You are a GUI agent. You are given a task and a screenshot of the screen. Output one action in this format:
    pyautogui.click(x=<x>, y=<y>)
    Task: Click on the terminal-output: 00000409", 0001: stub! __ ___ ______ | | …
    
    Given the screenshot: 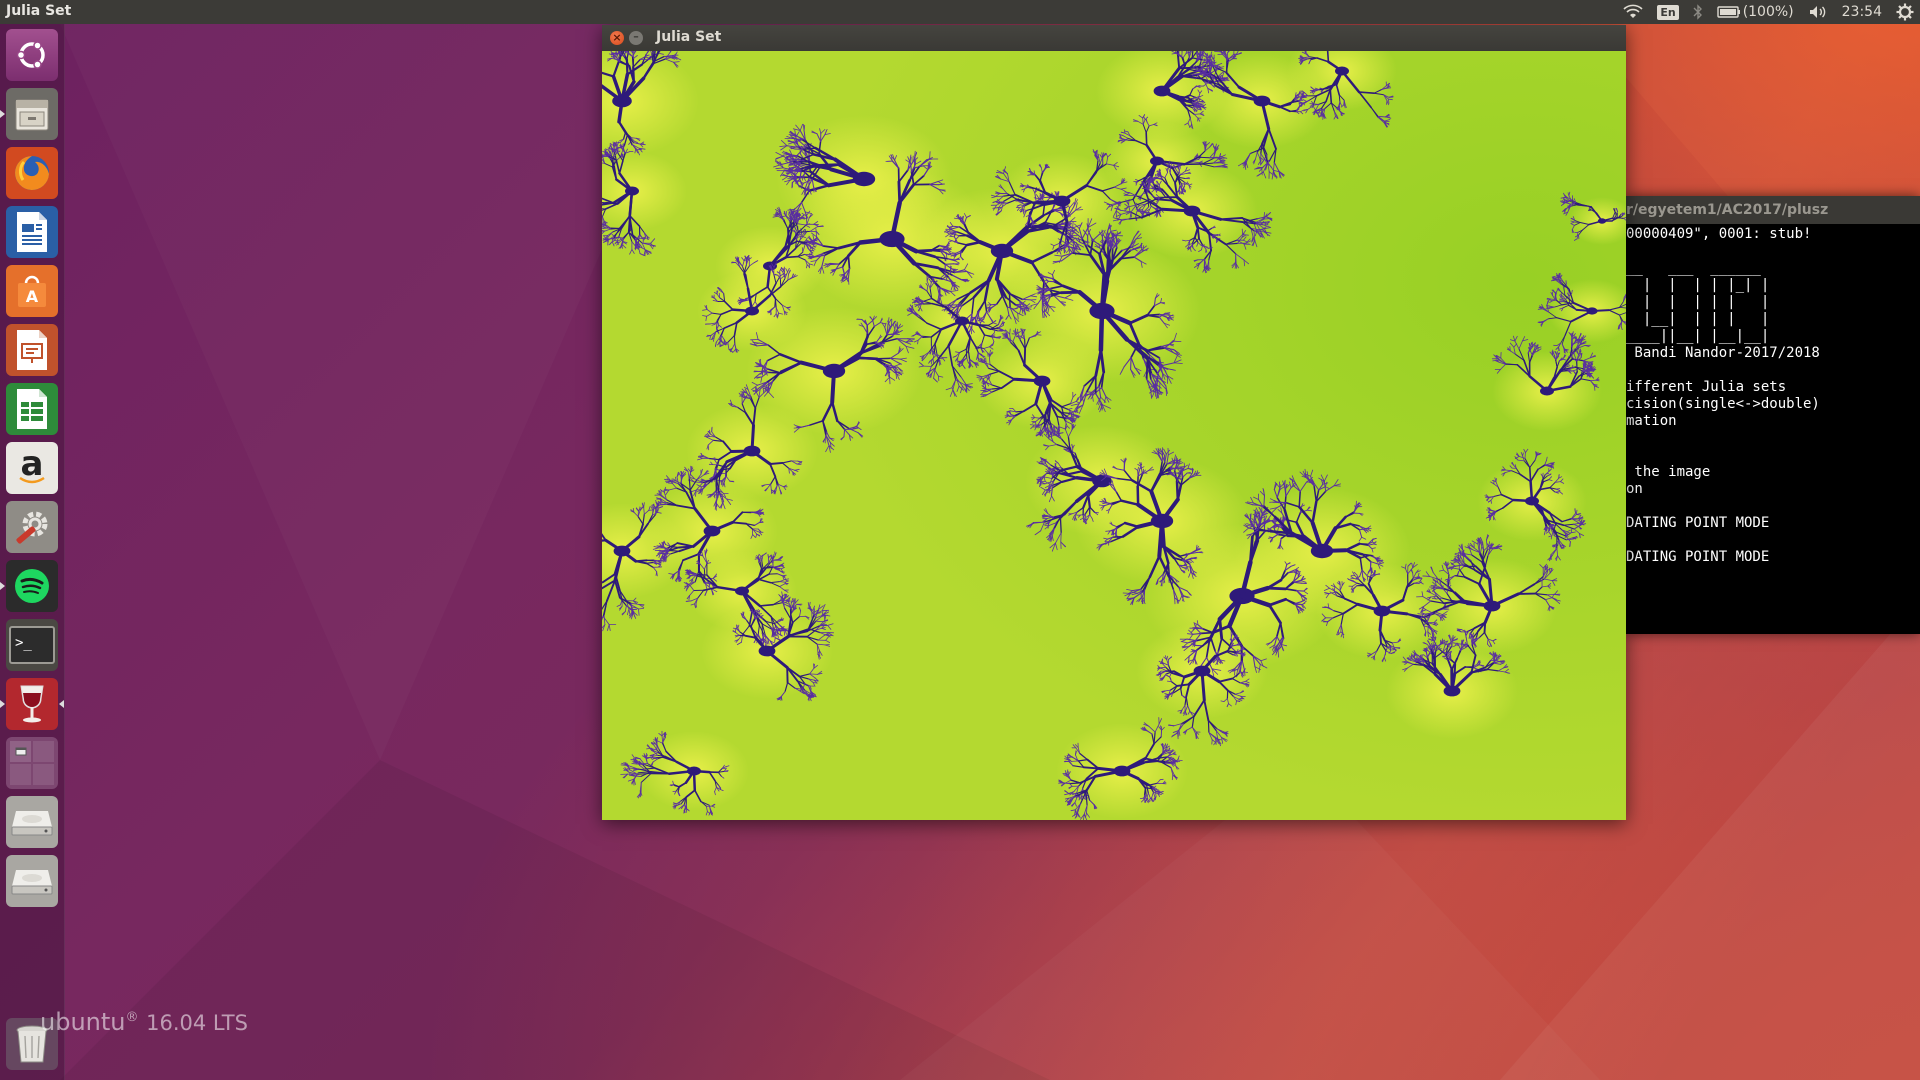 What is the action you would take?
    pyautogui.click(x=1773, y=395)
    